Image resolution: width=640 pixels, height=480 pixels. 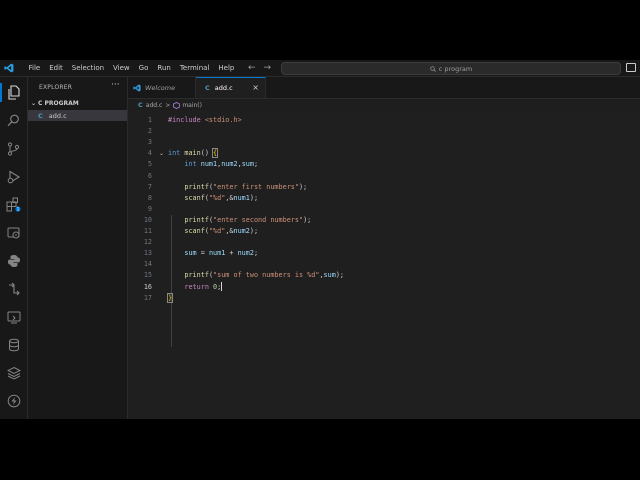 What do you see at coordinates (34, 68) in the screenshot?
I see `menu-file: File` at bounding box center [34, 68].